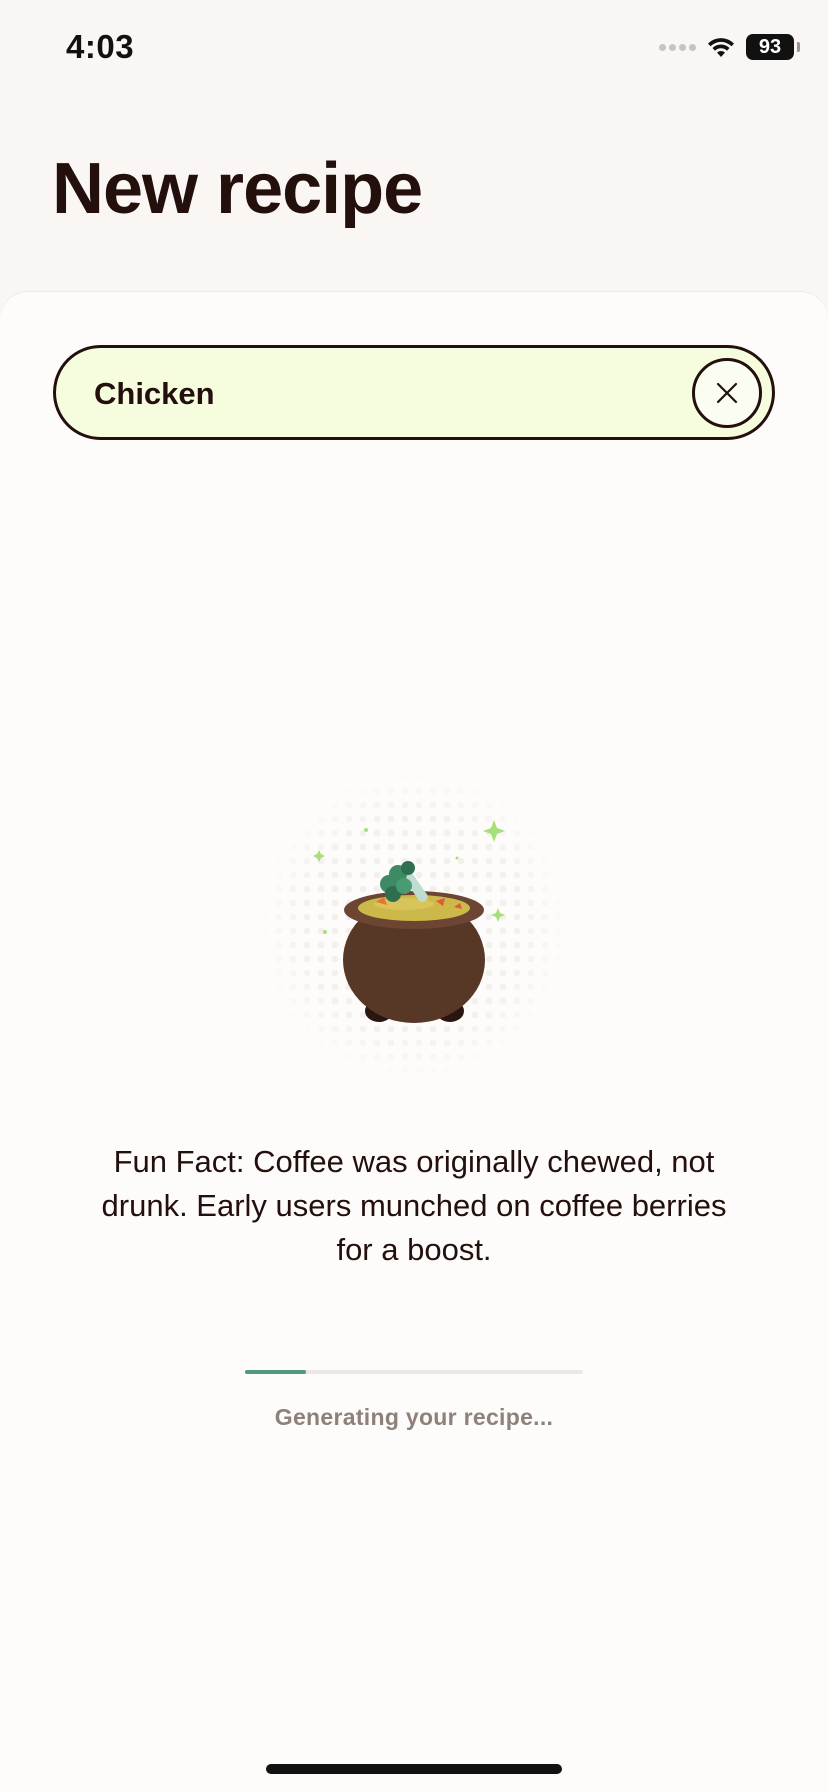  I want to click on status-time: 4:03, so click(100, 46).